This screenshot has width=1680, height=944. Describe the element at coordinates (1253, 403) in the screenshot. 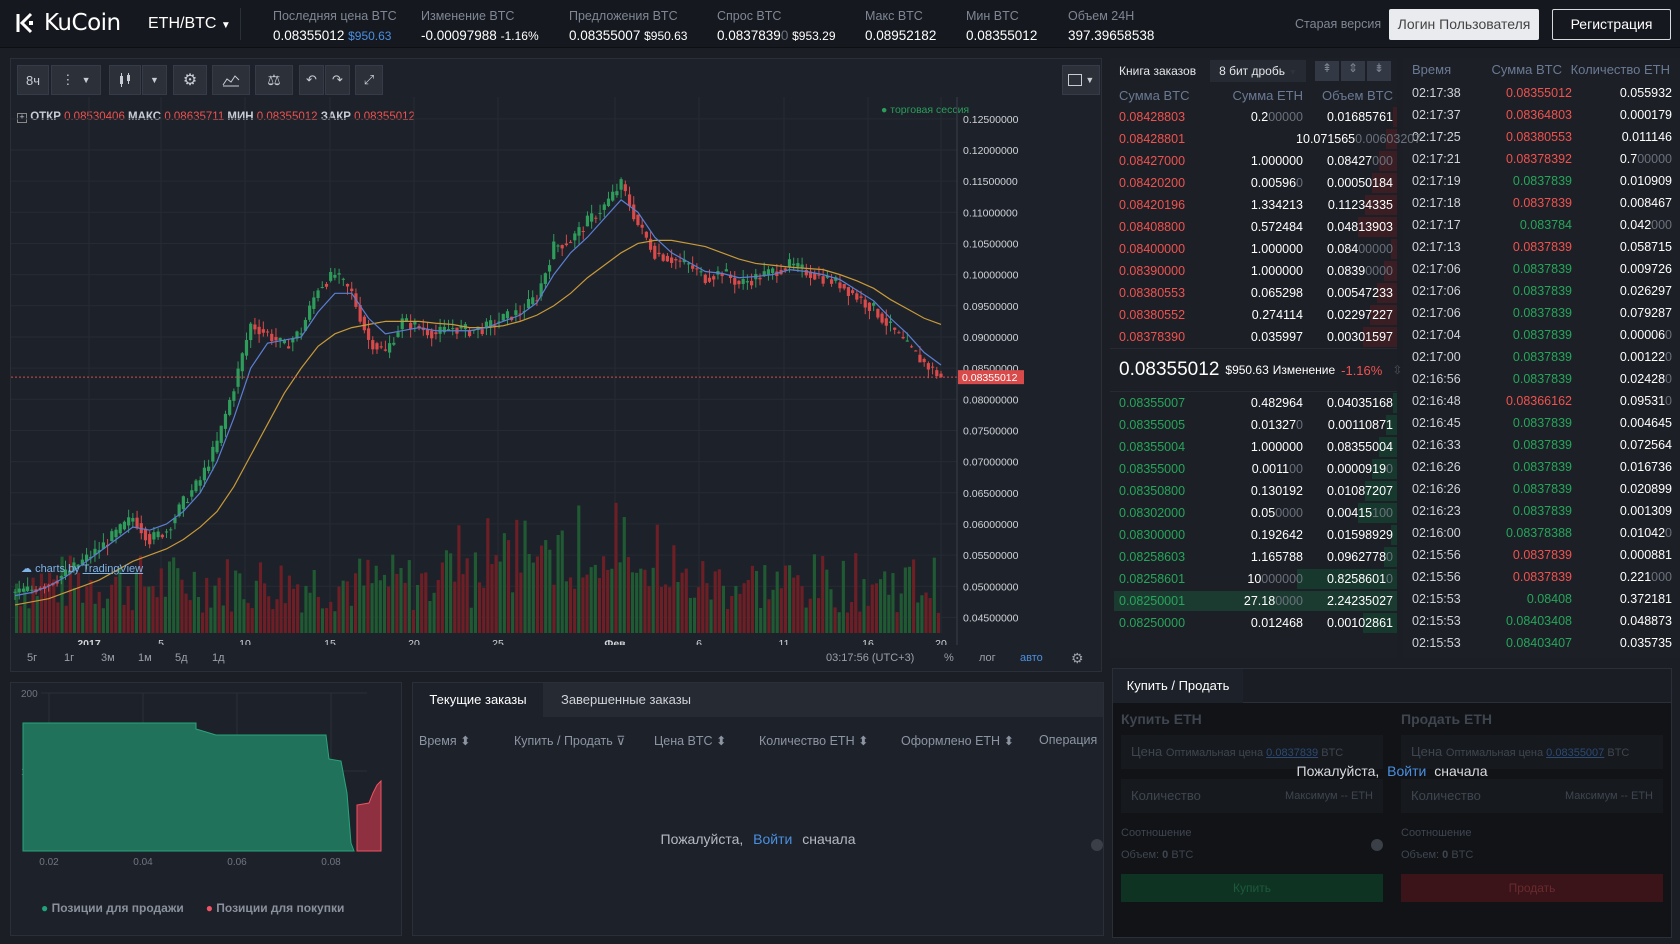

I see `bid-row: 0.08355007 0.482964 0.04035168` at that location.